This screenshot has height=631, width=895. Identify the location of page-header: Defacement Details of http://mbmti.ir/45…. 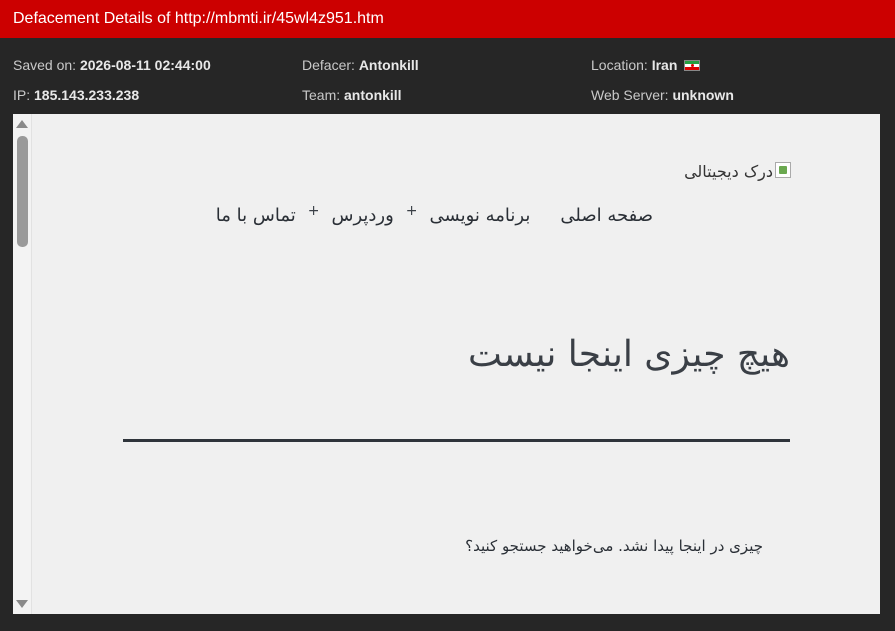
(447, 19).